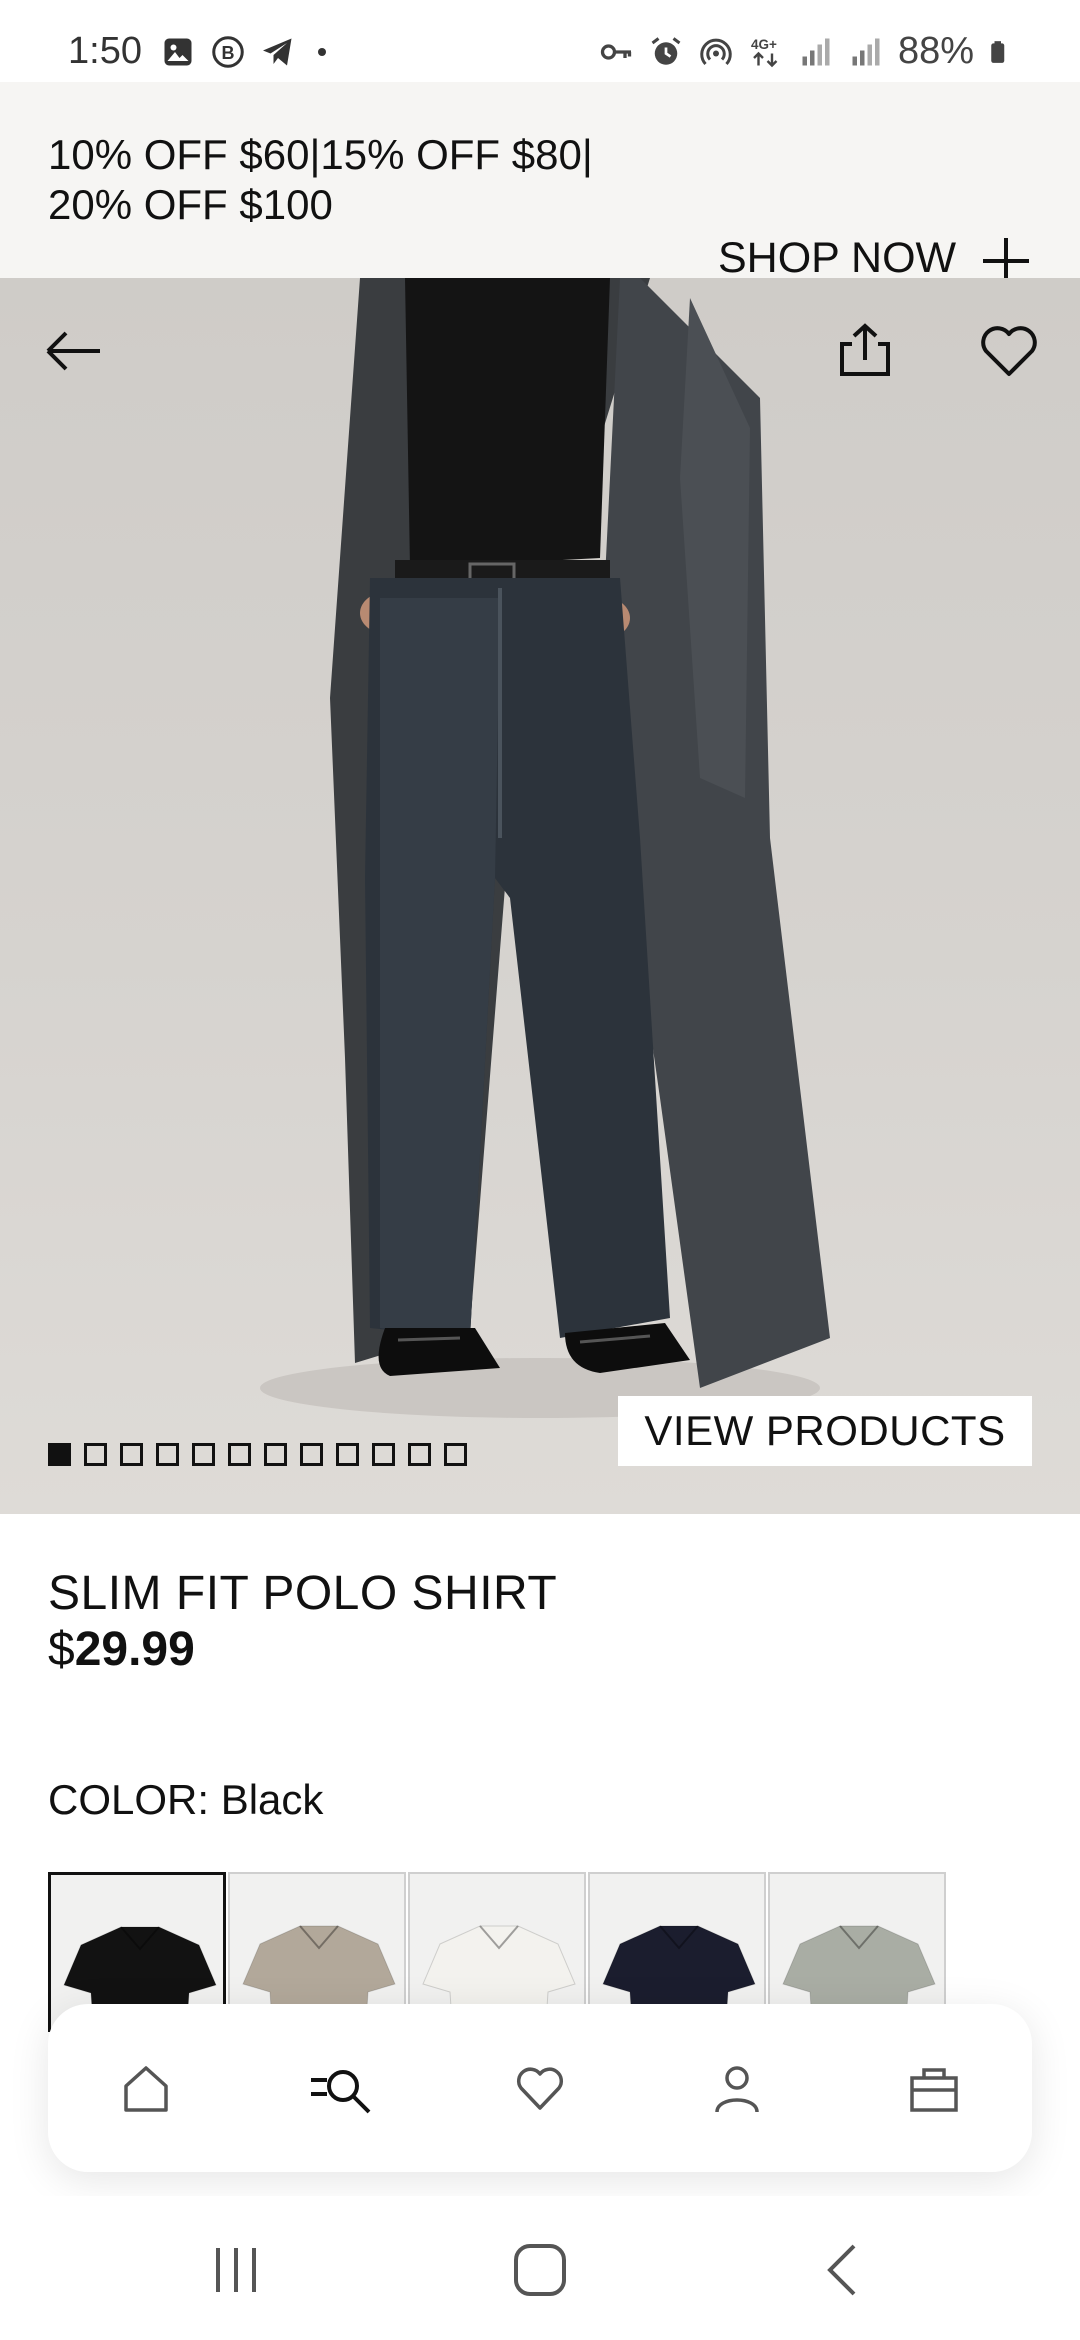 Image resolution: width=1080 pixels, height=2340 pixels. Describe the element at coordinates (73, 351) in the screenshot. I see `back-arrow-icon` at that location.